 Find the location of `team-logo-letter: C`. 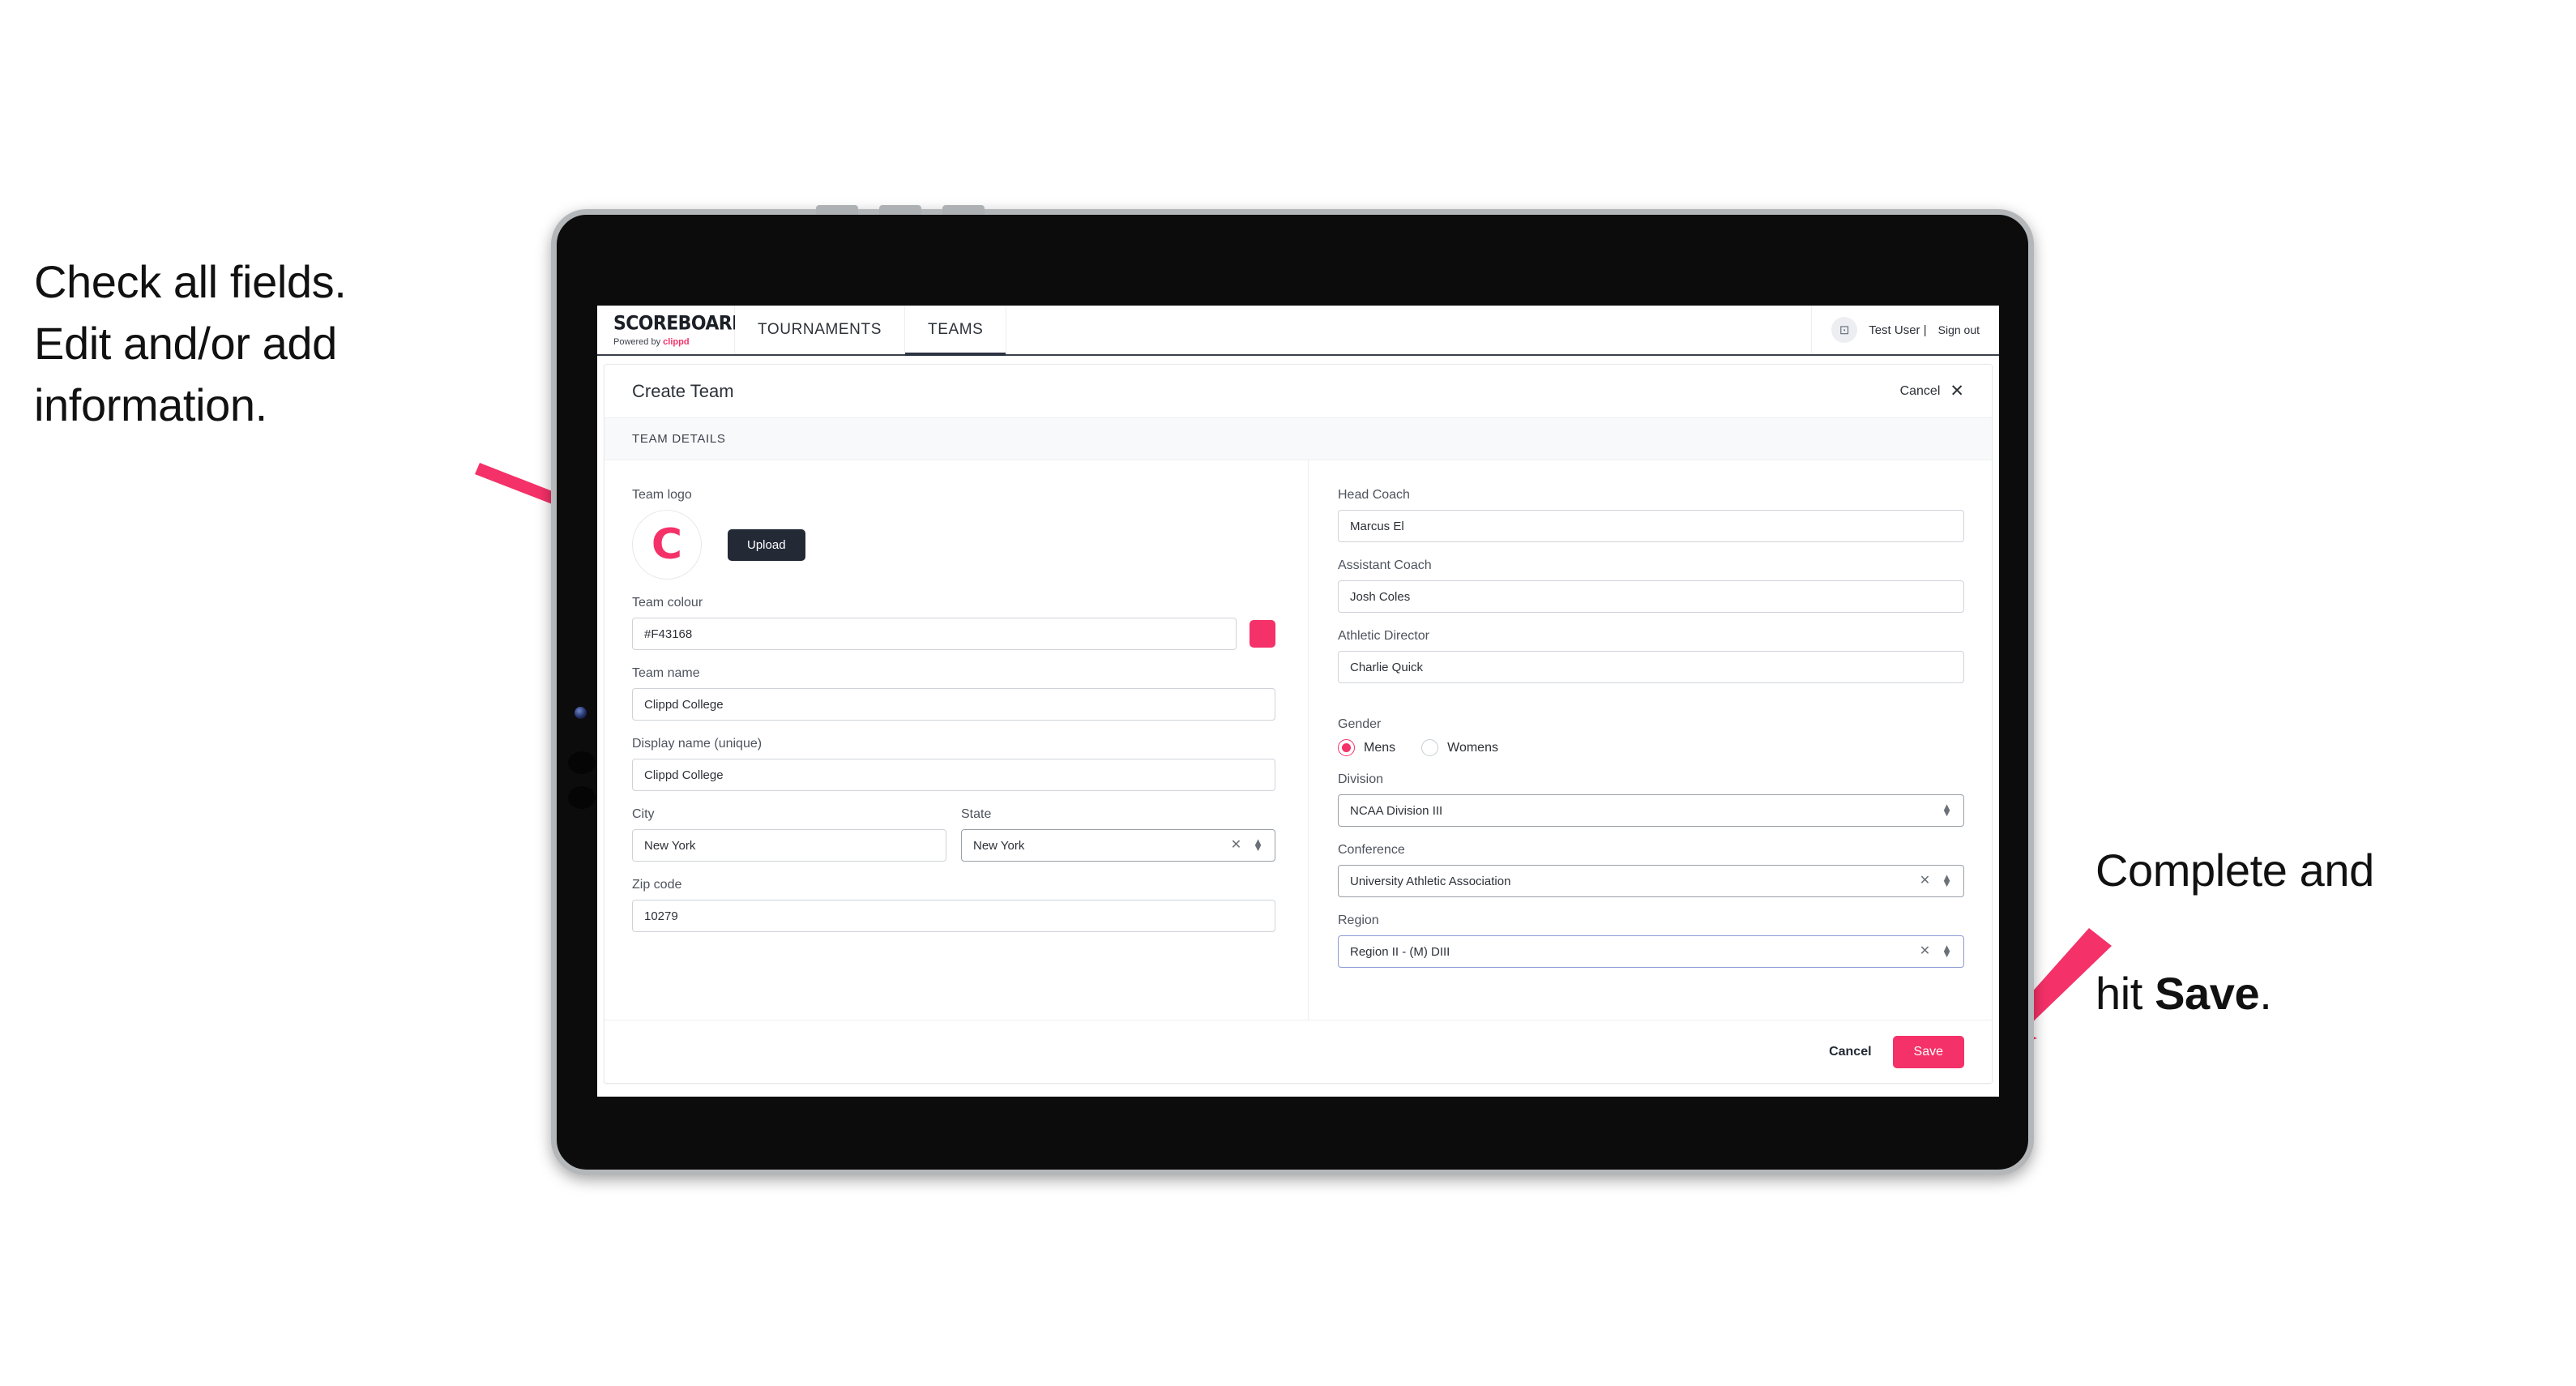

team-logo-letter: C is located at coordinates (667, 544).